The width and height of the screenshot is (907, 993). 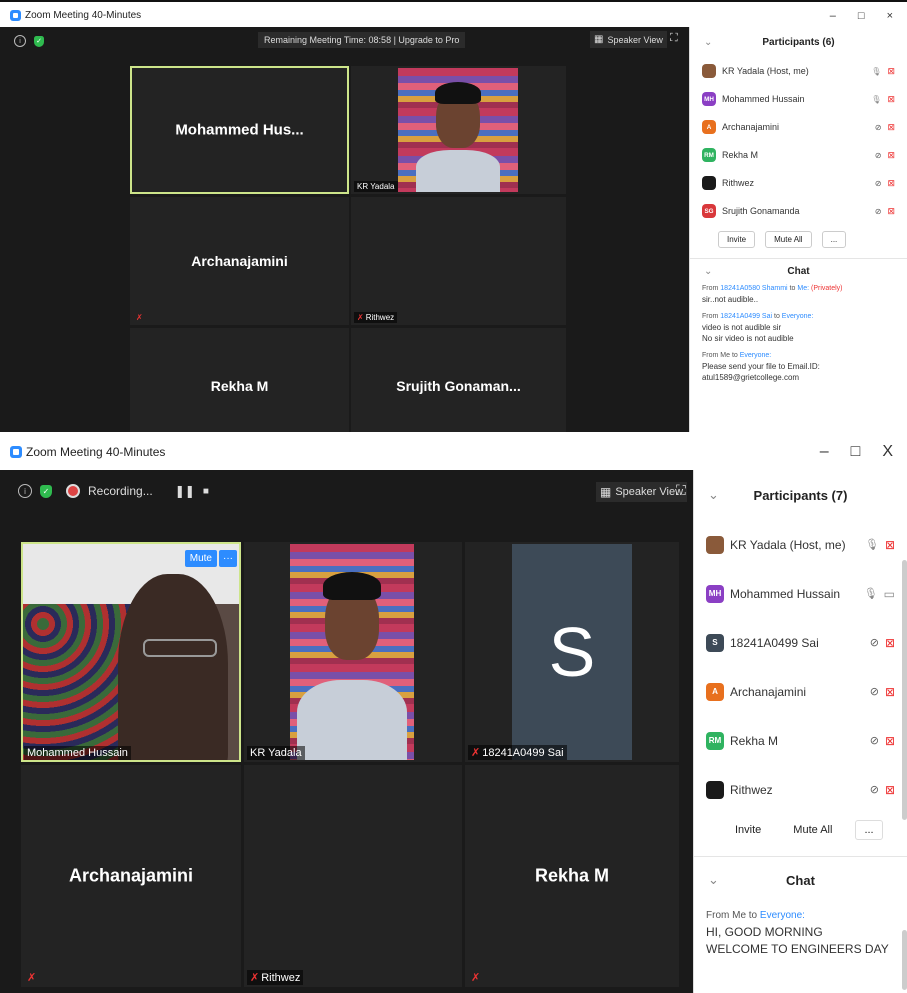 I want to click on tile-label: ✗, so click(x=139, y=317).